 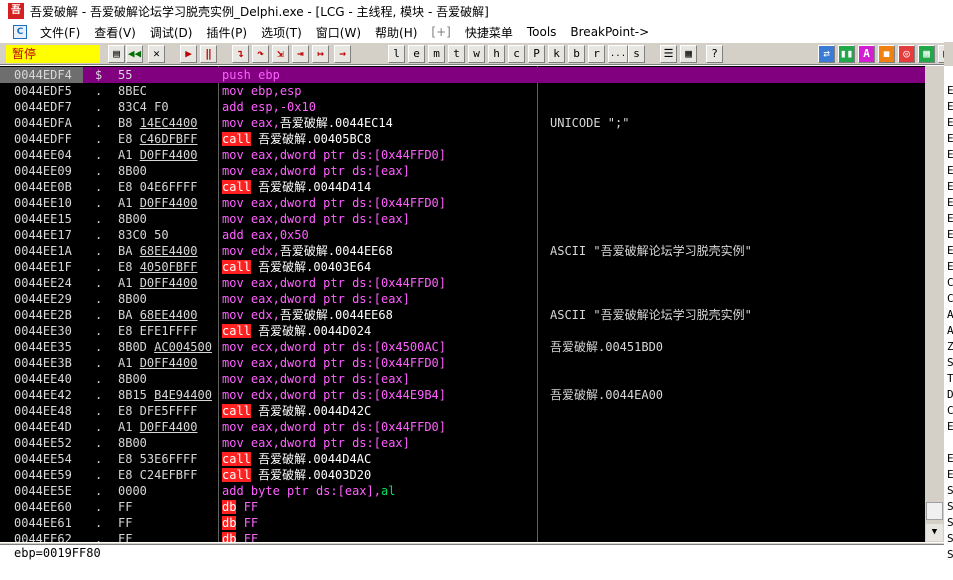 I want to click on disassembly-scrollbar: ▼, so click(x=934, y=304).